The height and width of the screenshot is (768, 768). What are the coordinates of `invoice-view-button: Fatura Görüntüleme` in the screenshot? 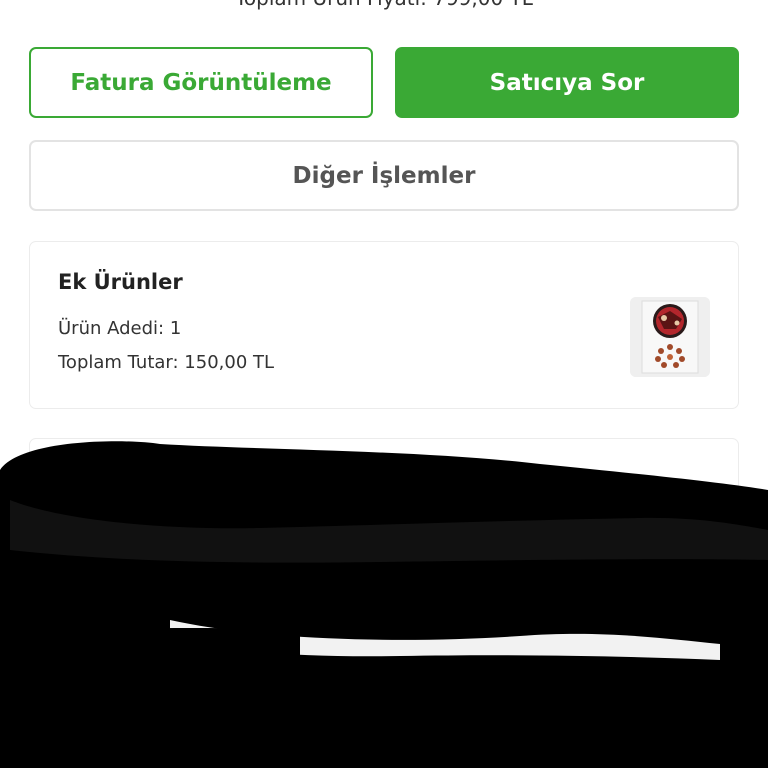 It's located at (201, 82).